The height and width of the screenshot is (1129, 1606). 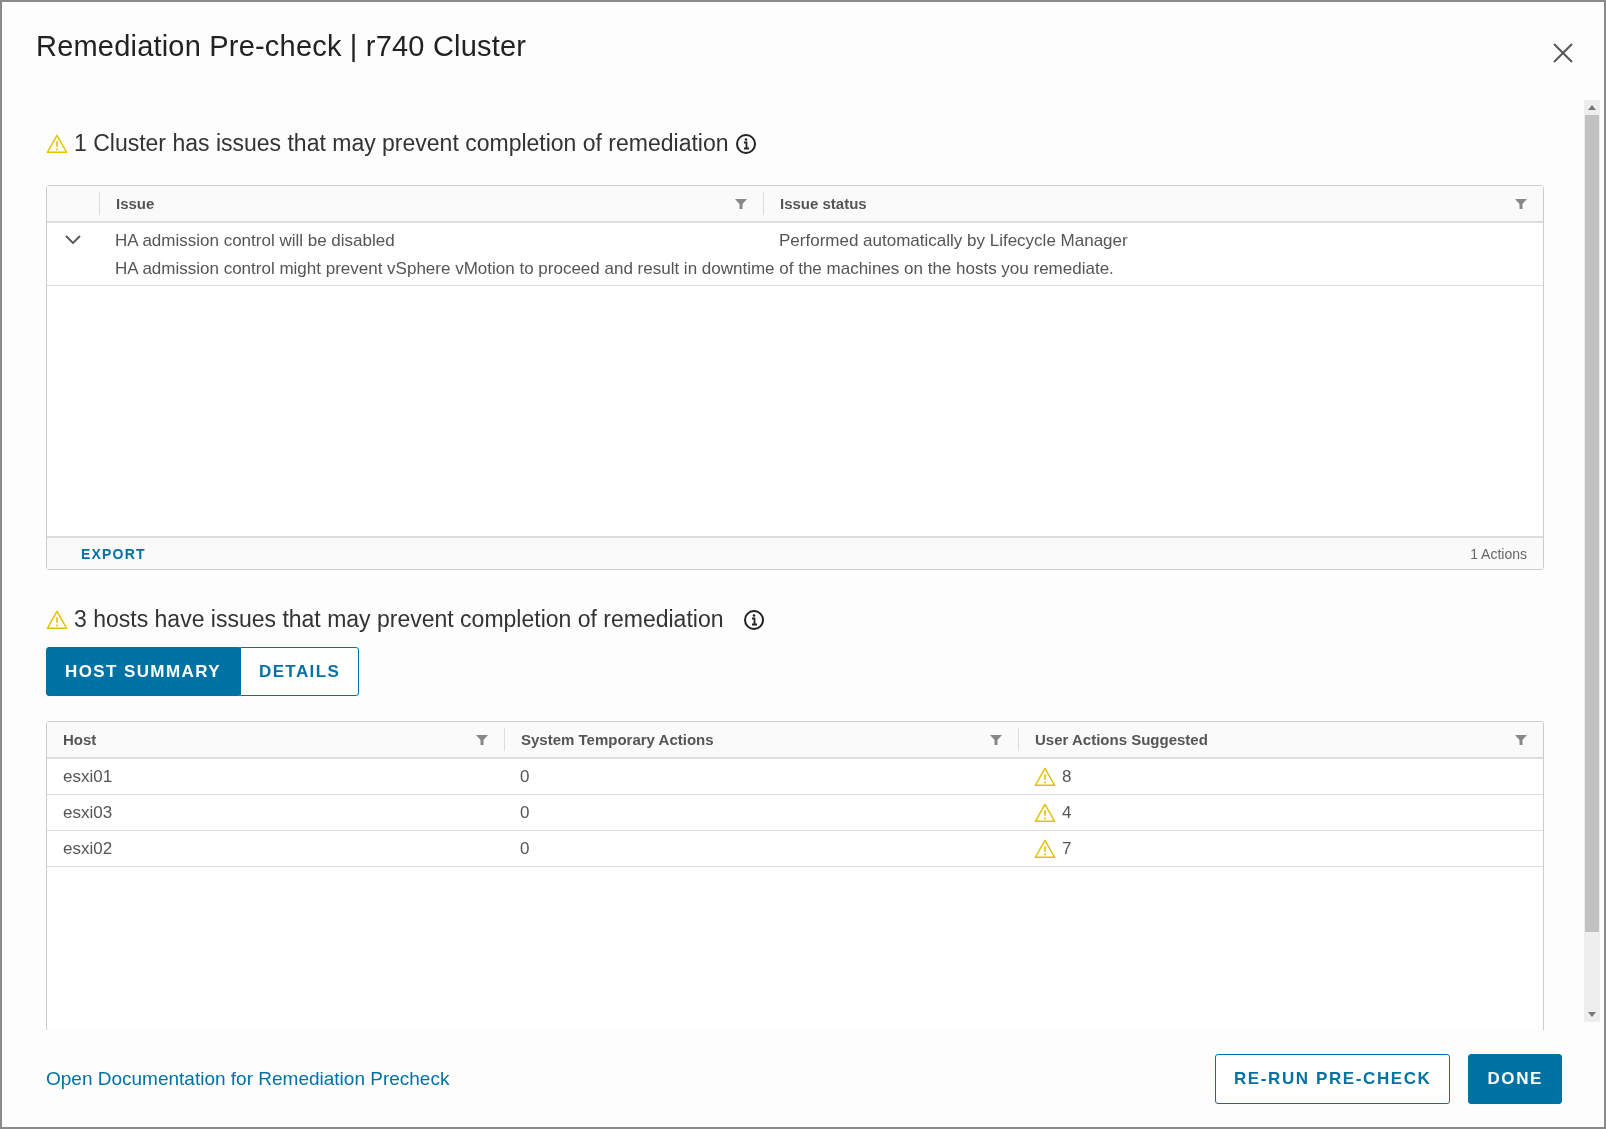 What do you see at coordinates (1067, 776) in the screenshot?
I see `table-cell: 8` at bounding box center [1067, 776].